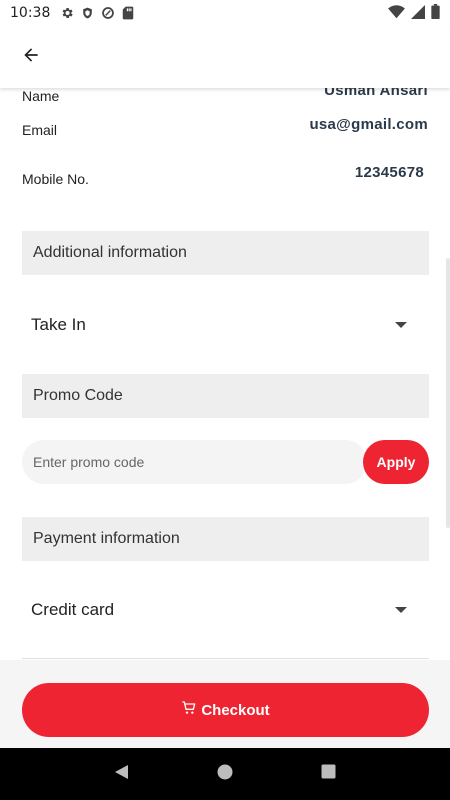 The width and height of the screenshot is (450, 800). What do you see at coordinates (396, 13) in the screenshot?
I see `wifi-icon` at bounding box center [396, 13].